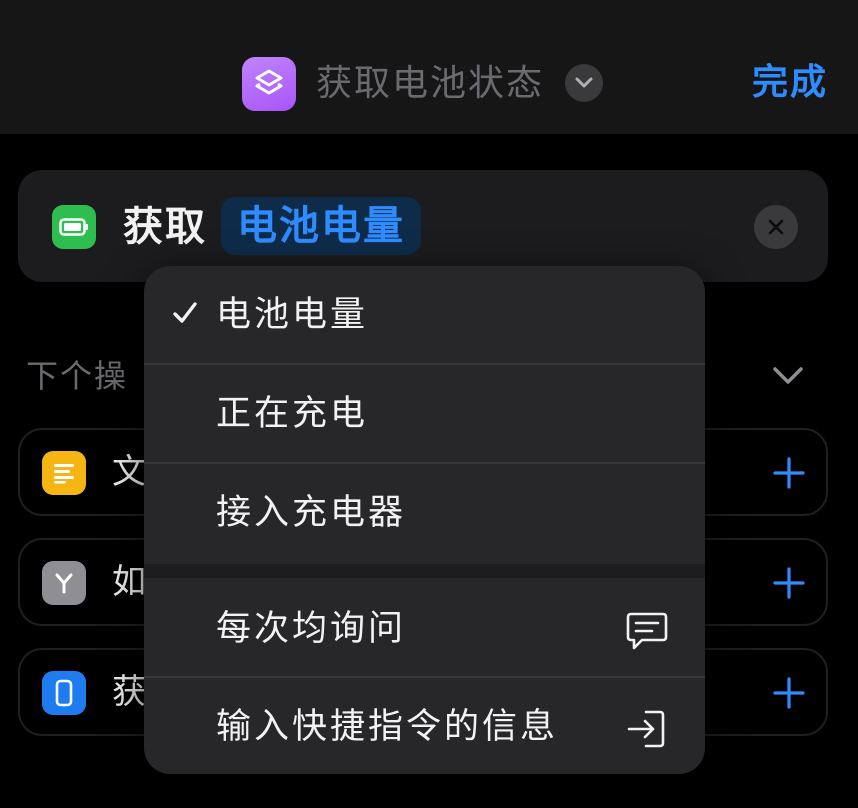 Image resolution: width=858 pixels, height=808 pixels. I want to click on checkmark-icon, so click(185, 312).